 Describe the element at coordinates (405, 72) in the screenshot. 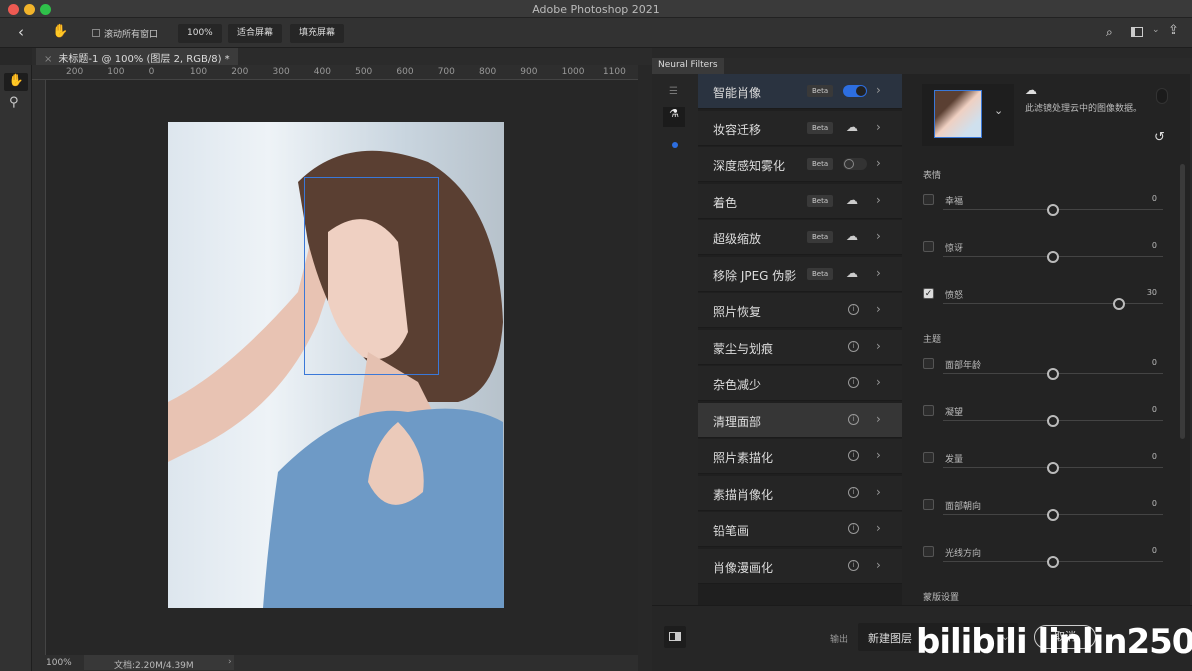

I see `ruler-tick-label: 600` at that location.